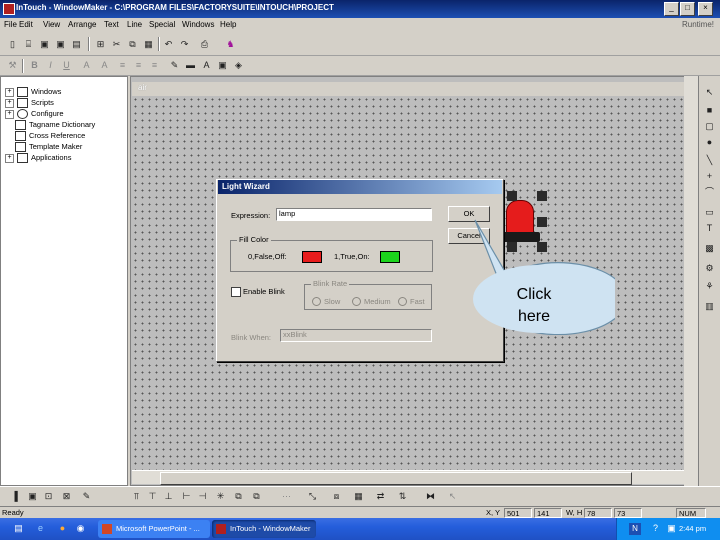  What do you see at coordinates (62, 528) in the screenshot?
I see `firefox-icon: ●` at bounding box center [62, 528].